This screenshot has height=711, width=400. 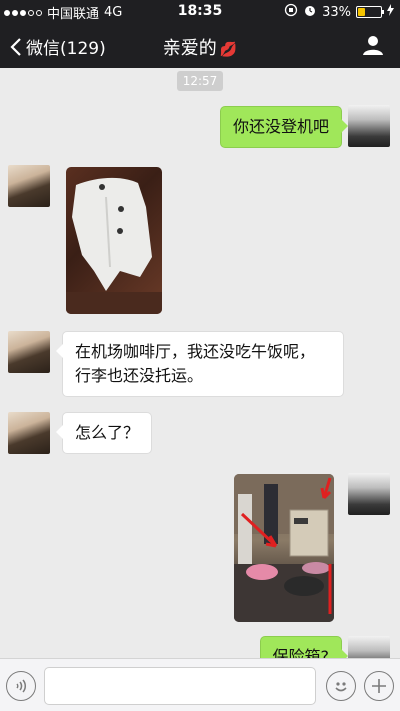 I want to click on room-image, so click(x=284, y=548).